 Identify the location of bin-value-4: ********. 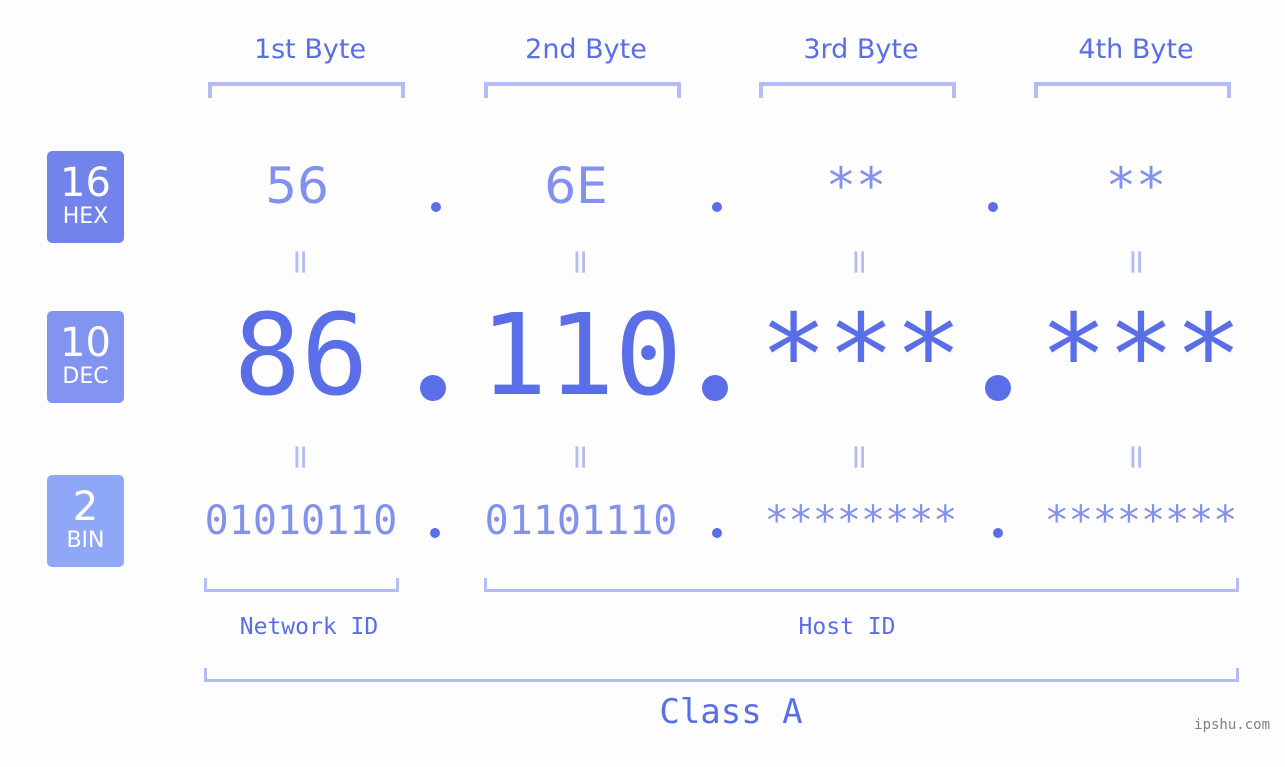
(1141, 521).